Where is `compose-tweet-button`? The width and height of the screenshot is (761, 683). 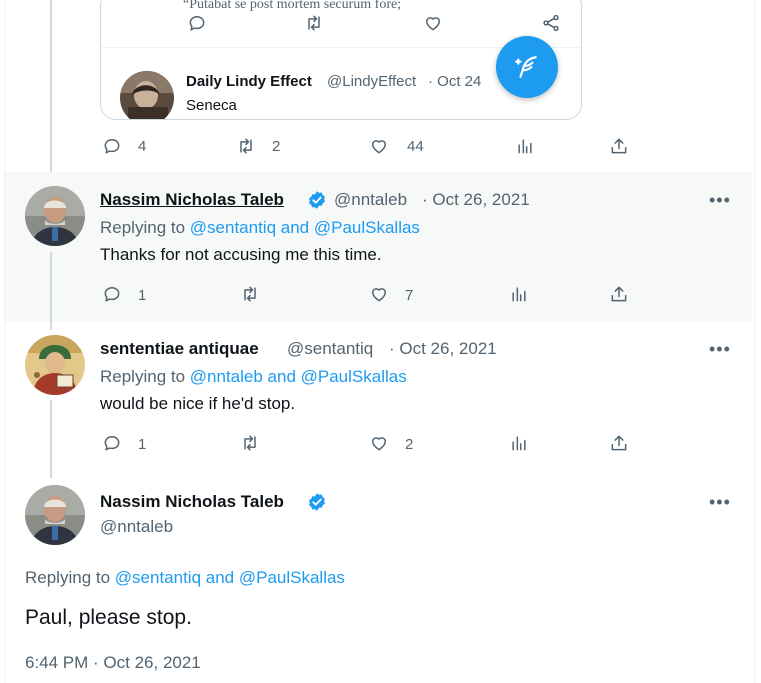 compose-tweet-button is located at coordinates (527, 67).